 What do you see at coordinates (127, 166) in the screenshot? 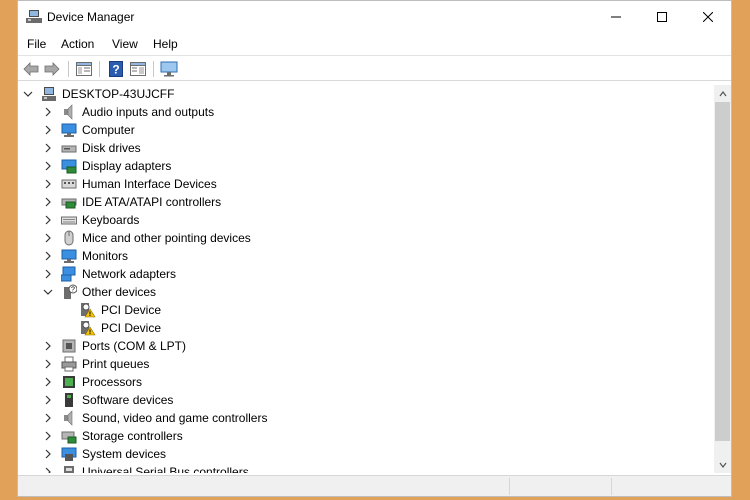
I see `tree-item-label: Display adapters` at bounding box center [127, 166].